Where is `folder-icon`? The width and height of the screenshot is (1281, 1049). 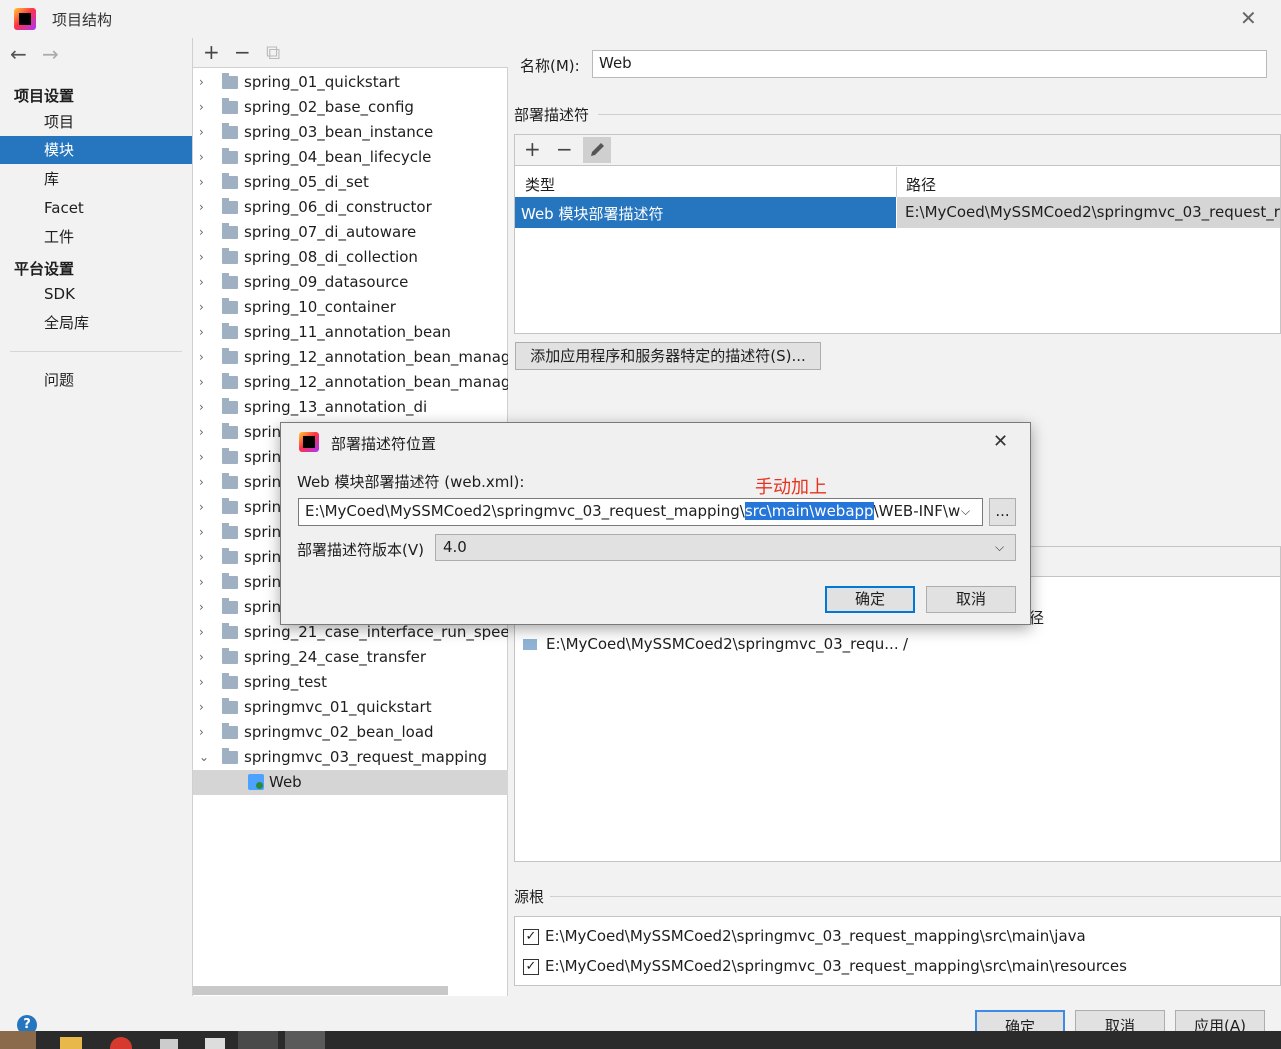
folder-icon is located at coordinates (71, 1043).